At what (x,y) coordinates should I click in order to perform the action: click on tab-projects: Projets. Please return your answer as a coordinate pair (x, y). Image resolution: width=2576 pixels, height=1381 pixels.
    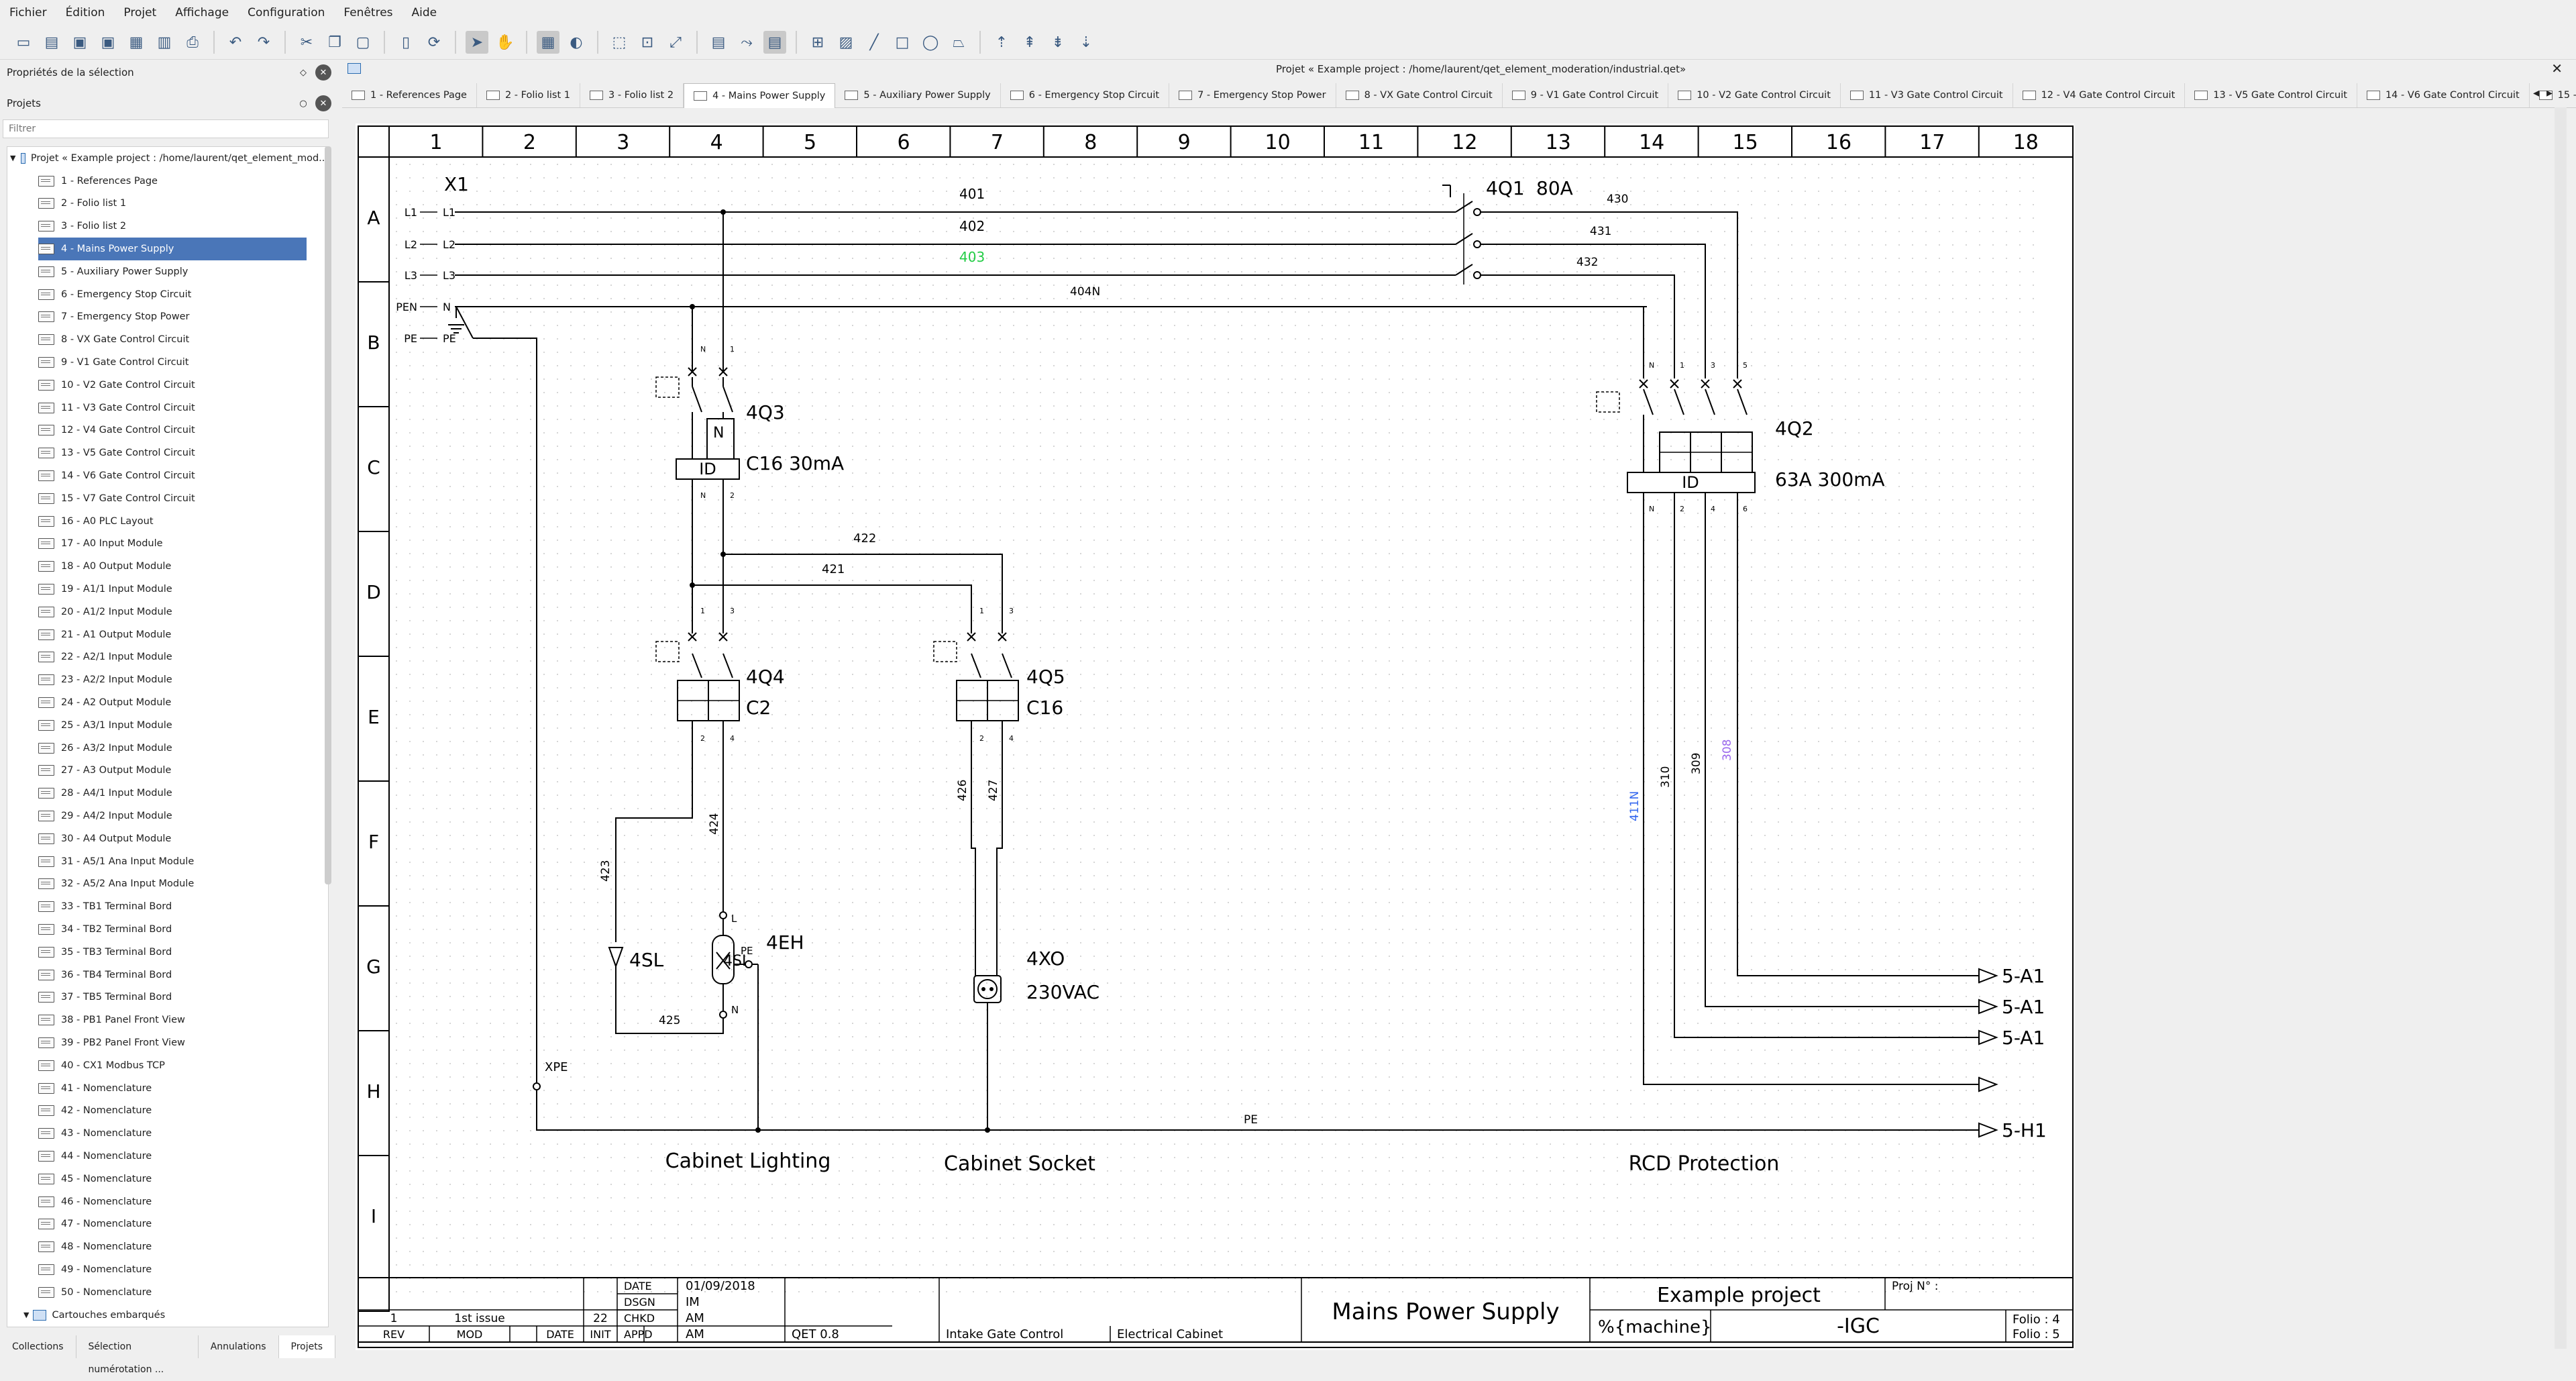
    Looking at the image, I should click on (306, 1346).